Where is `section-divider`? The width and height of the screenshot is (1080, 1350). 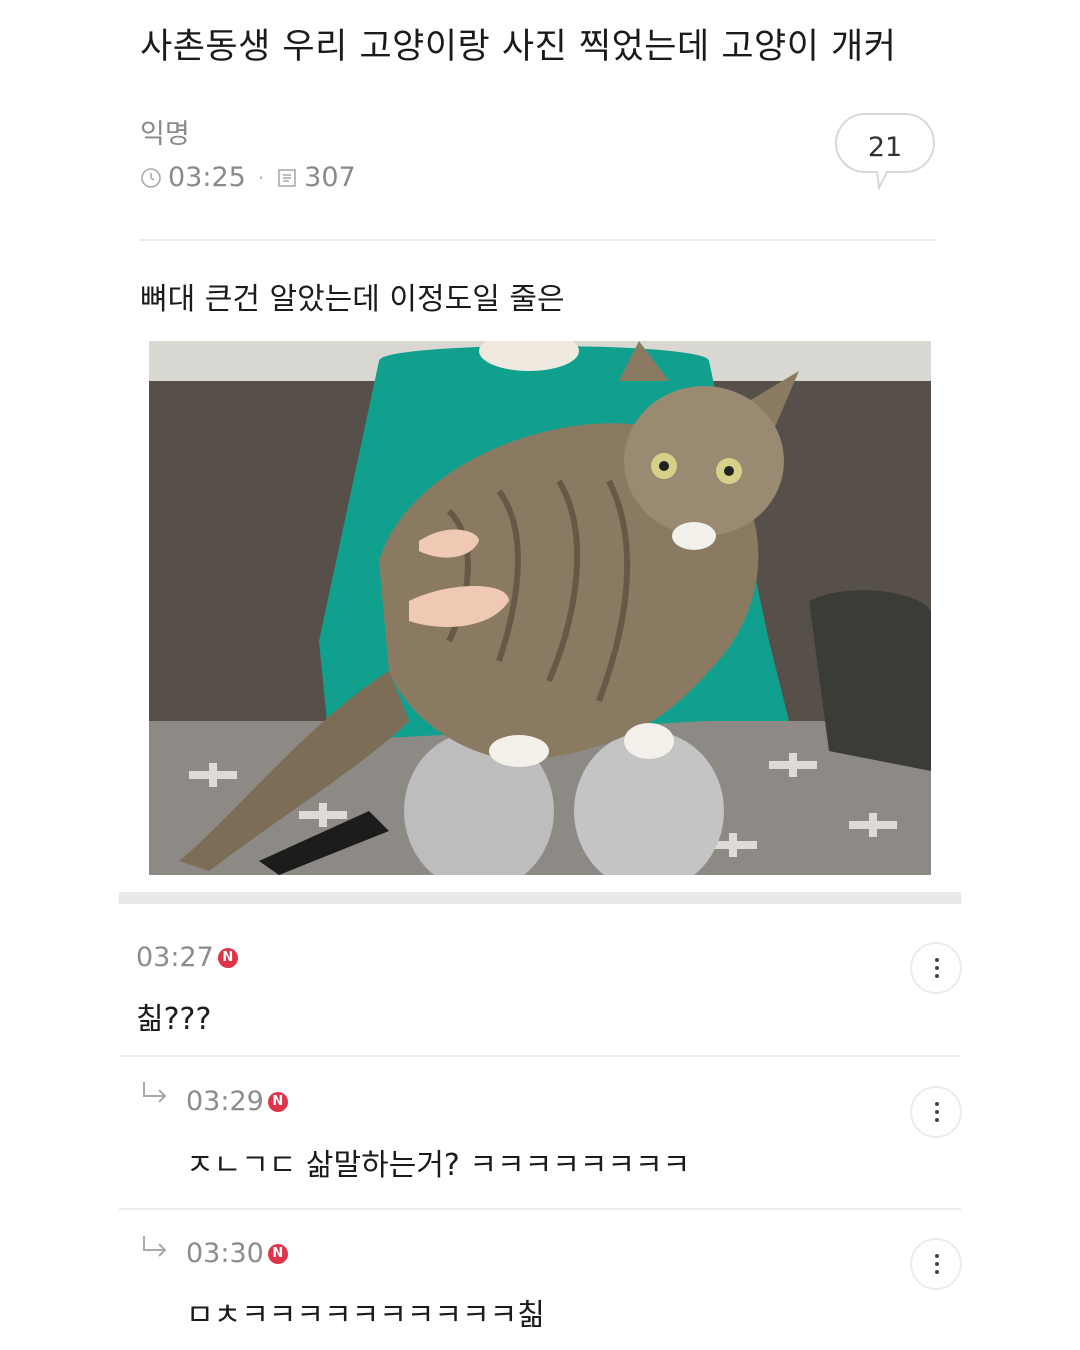 section-divider is located at coordinates (540, 898).